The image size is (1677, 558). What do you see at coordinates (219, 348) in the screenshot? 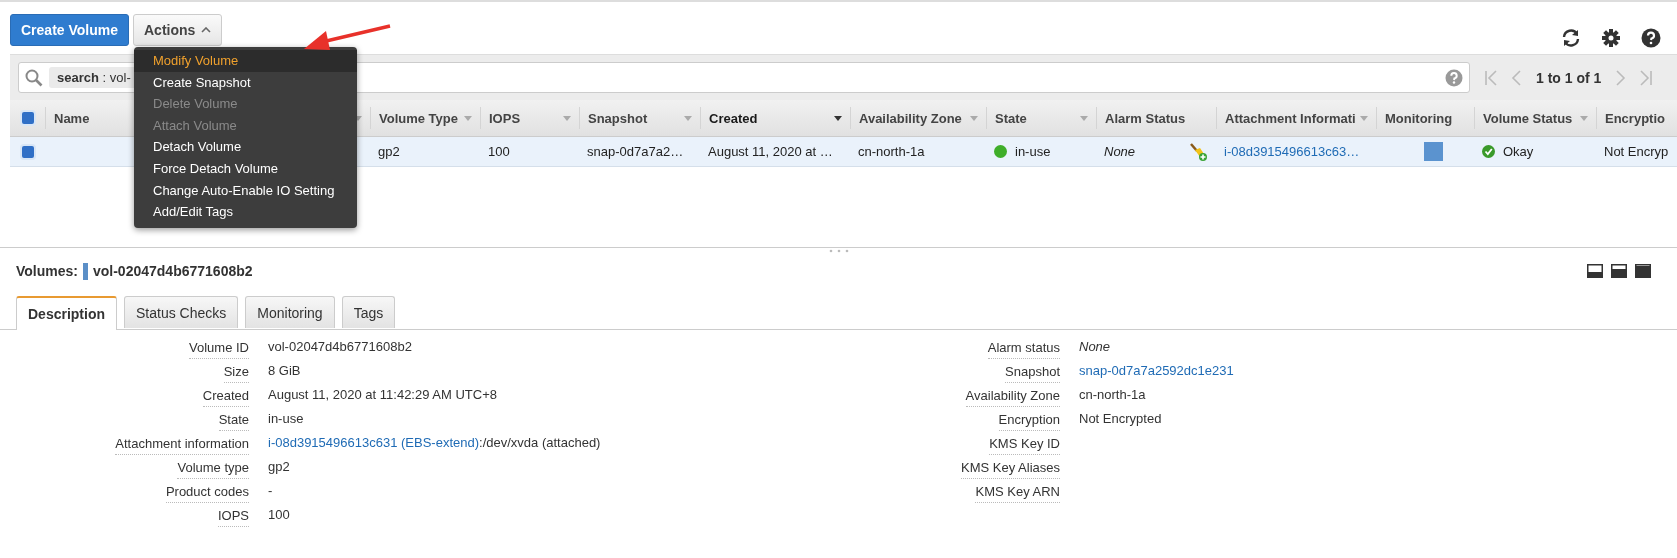
I see `field-label: Volume ID` at bounding box center [219, 348].